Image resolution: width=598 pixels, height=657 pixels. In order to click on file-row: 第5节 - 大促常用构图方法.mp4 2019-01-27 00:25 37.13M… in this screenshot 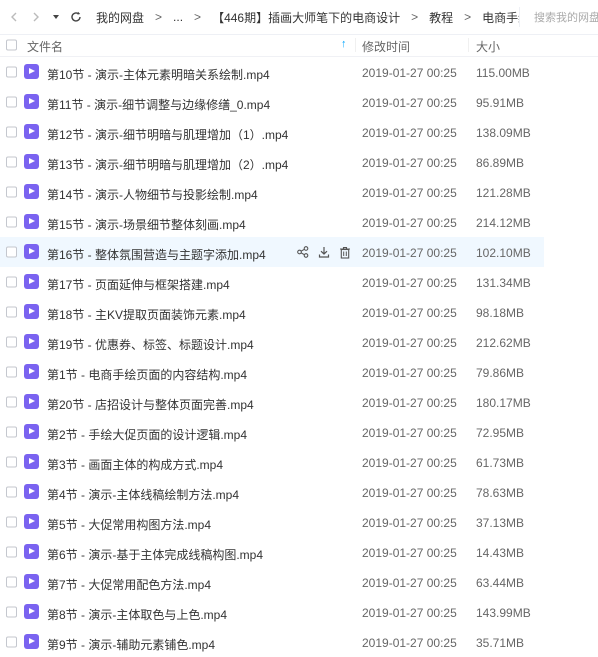, I will do `click(299, 522)`.